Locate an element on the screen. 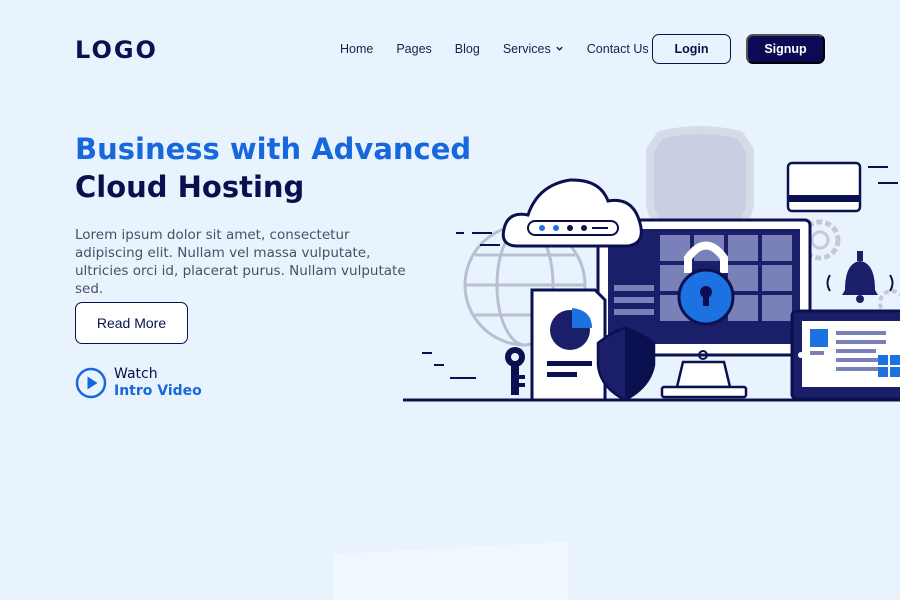  cloud-icon is located at coordinates (572, 213).